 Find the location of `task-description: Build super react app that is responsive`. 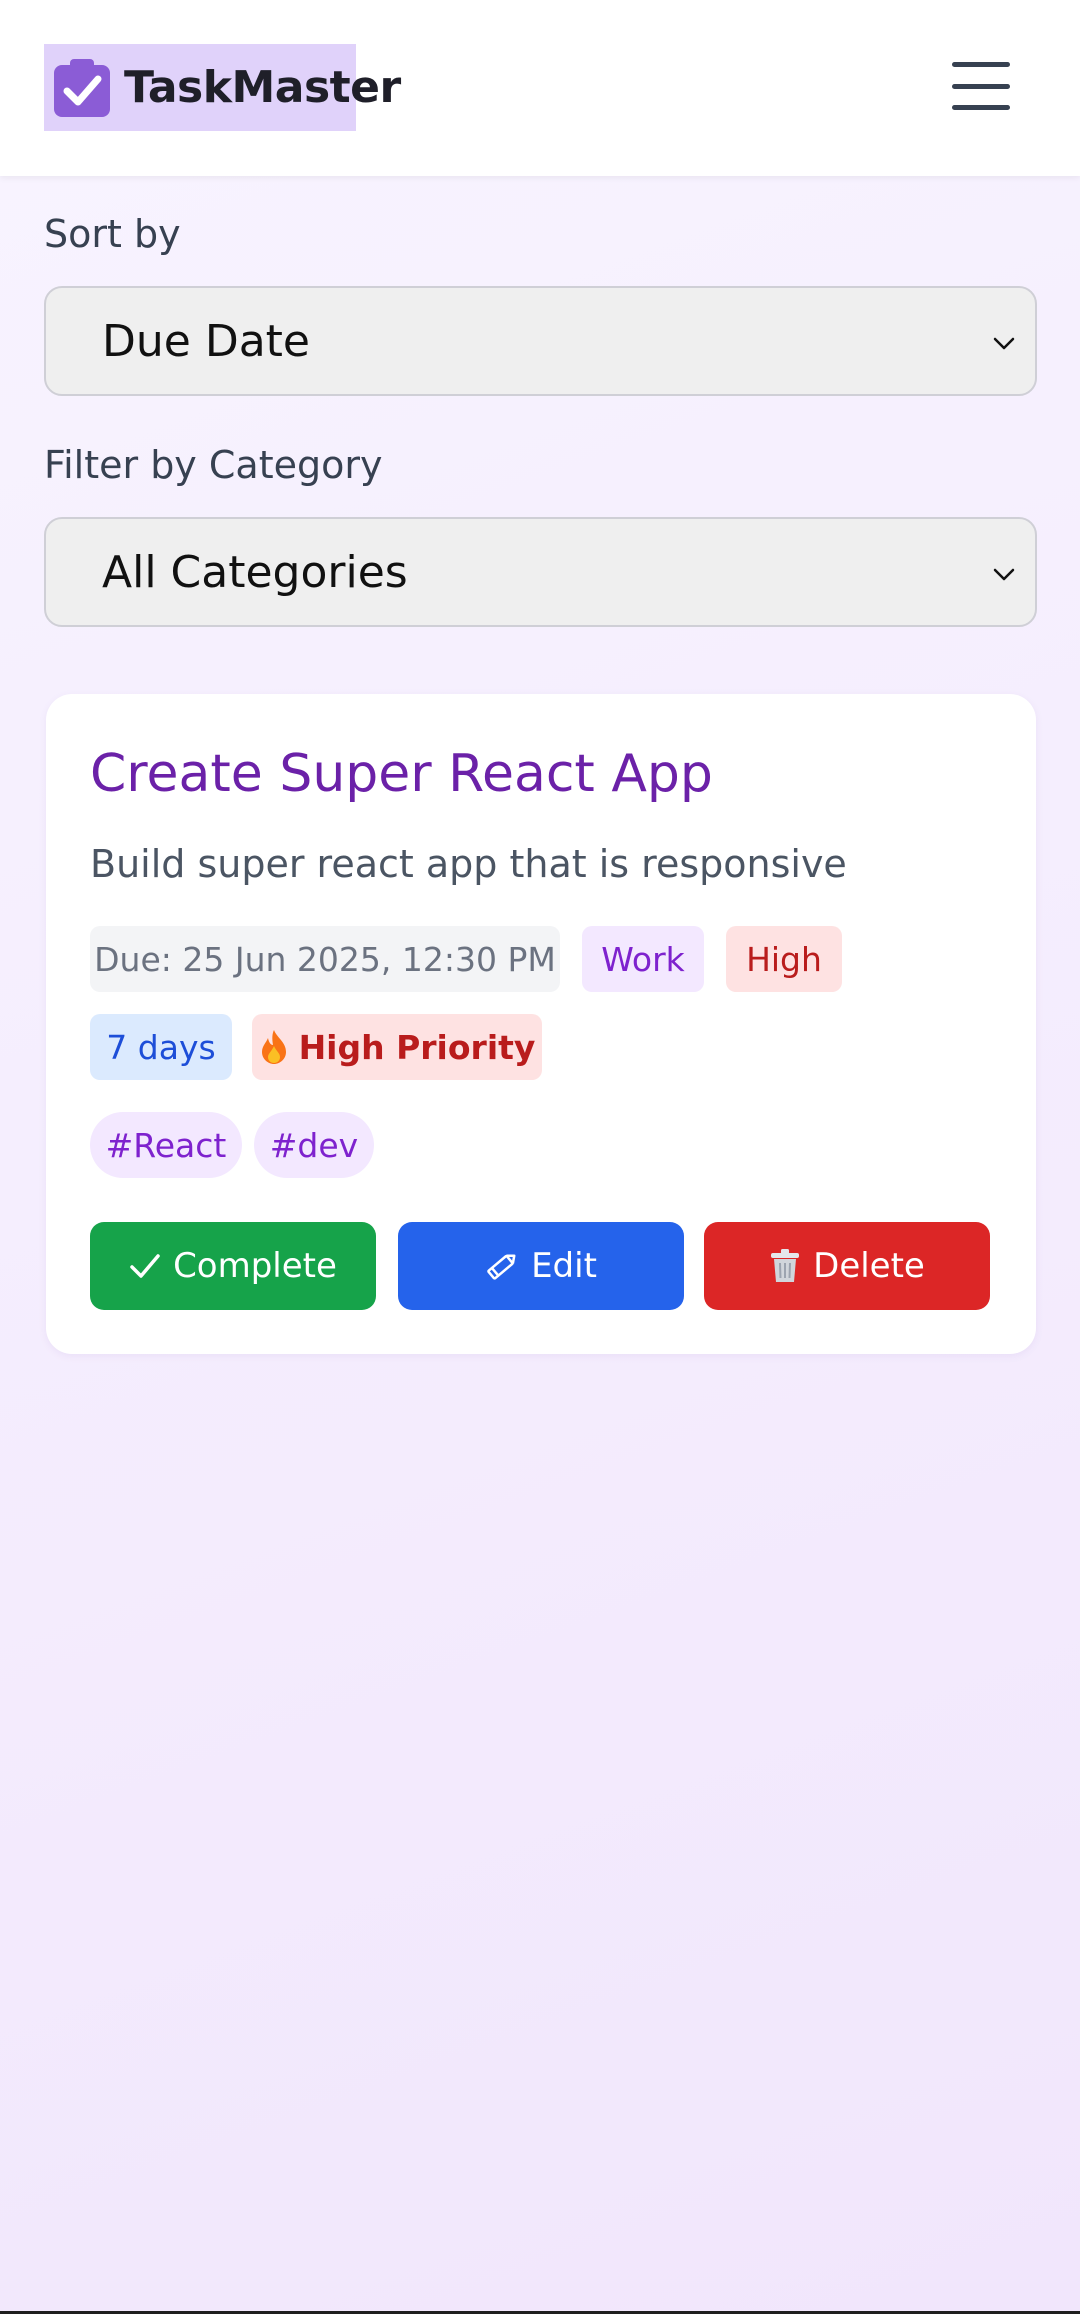

task-description: Build super react app that is responsive is located at coordinates (468, 864).